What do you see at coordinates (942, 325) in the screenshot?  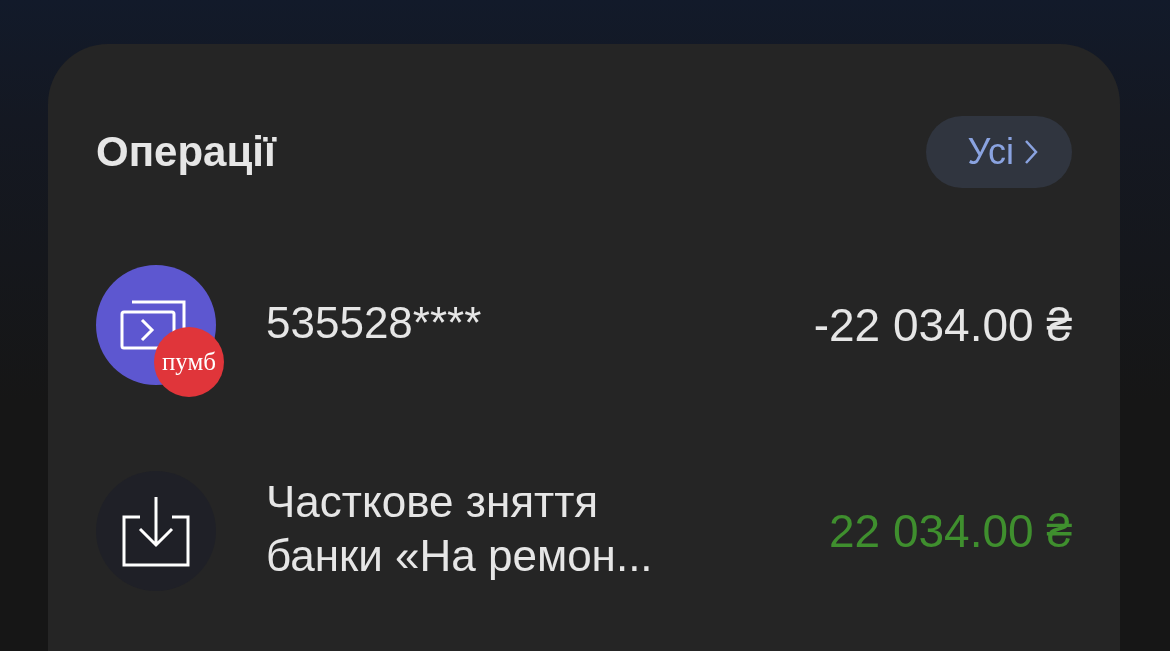 I see `operation-amount: -22 034.00 ₴` at bounding box center [942, 325].